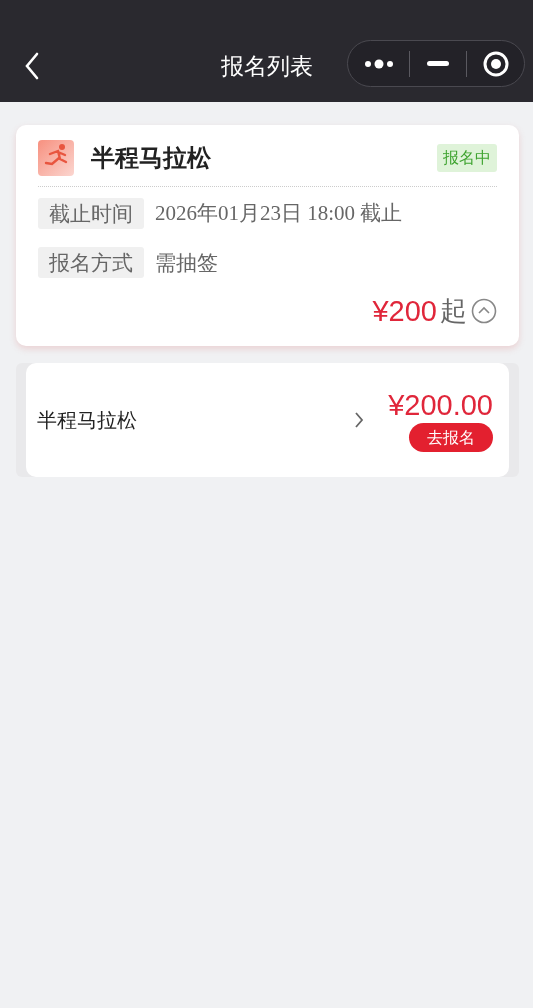  What do you see at coordinates (404, 311) in the screenshot?
I see `price: ¥200` at bounding box center [404, 311].